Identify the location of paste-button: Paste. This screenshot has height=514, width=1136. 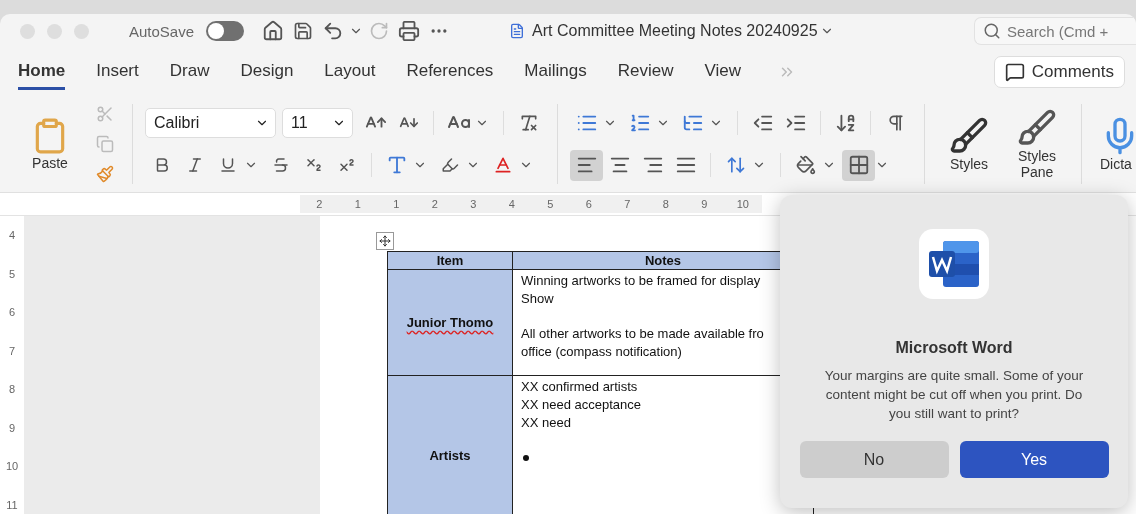
(50, 144).